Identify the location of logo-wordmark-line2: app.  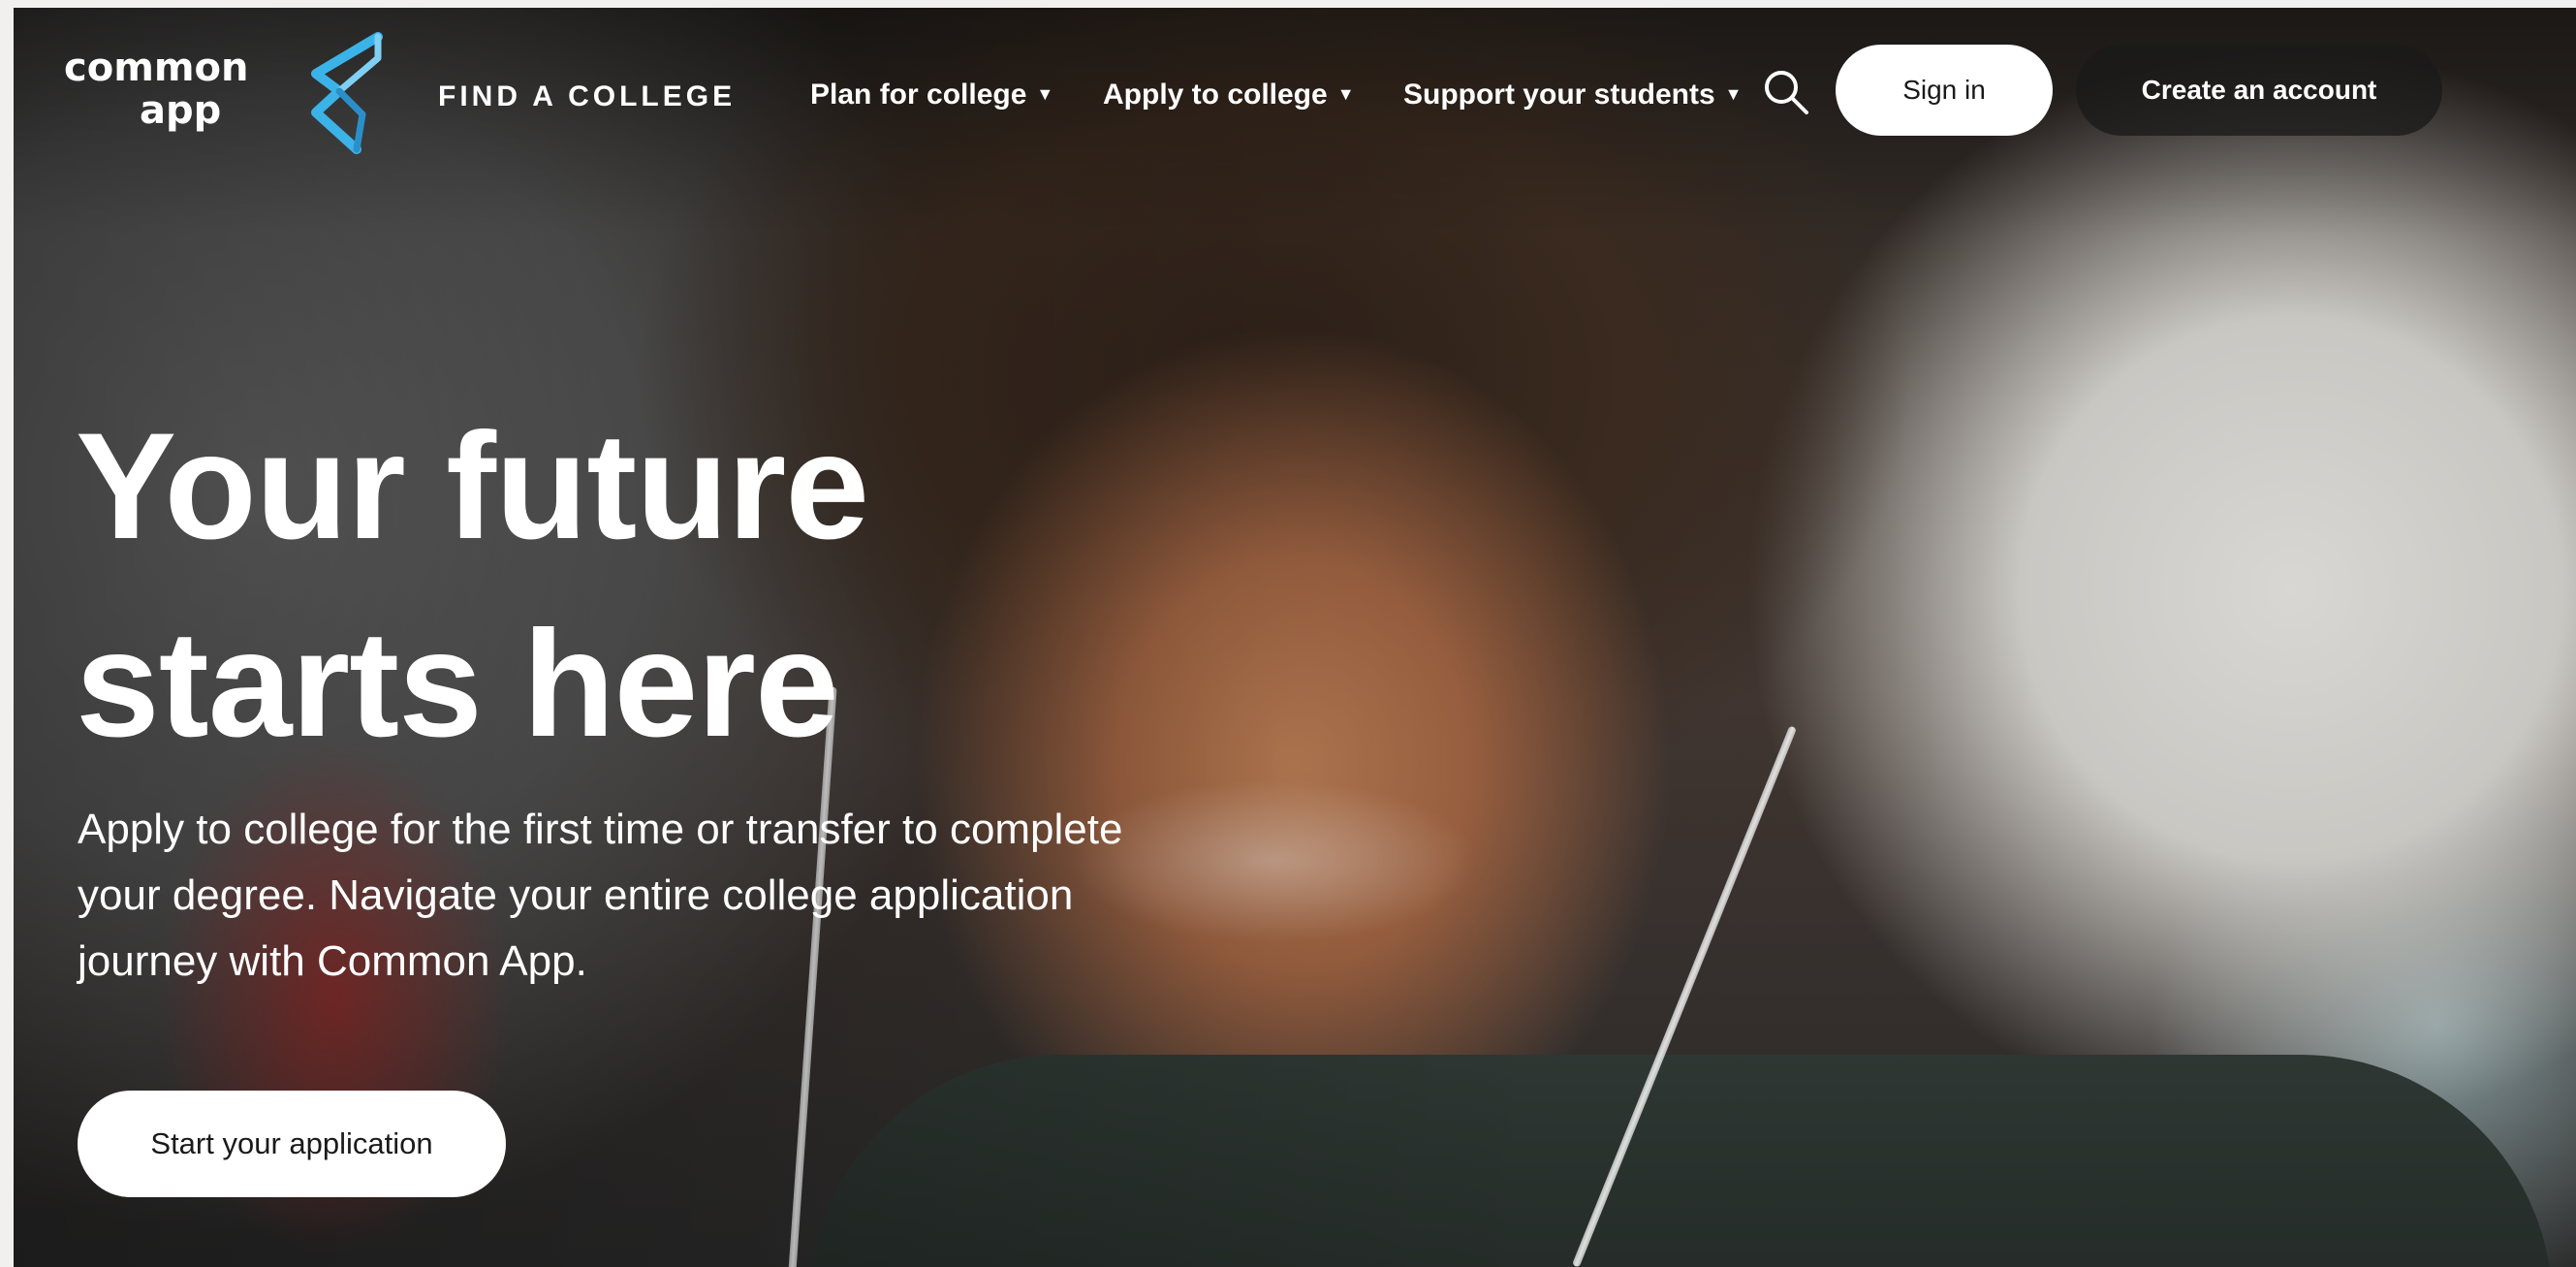
(181, 110).